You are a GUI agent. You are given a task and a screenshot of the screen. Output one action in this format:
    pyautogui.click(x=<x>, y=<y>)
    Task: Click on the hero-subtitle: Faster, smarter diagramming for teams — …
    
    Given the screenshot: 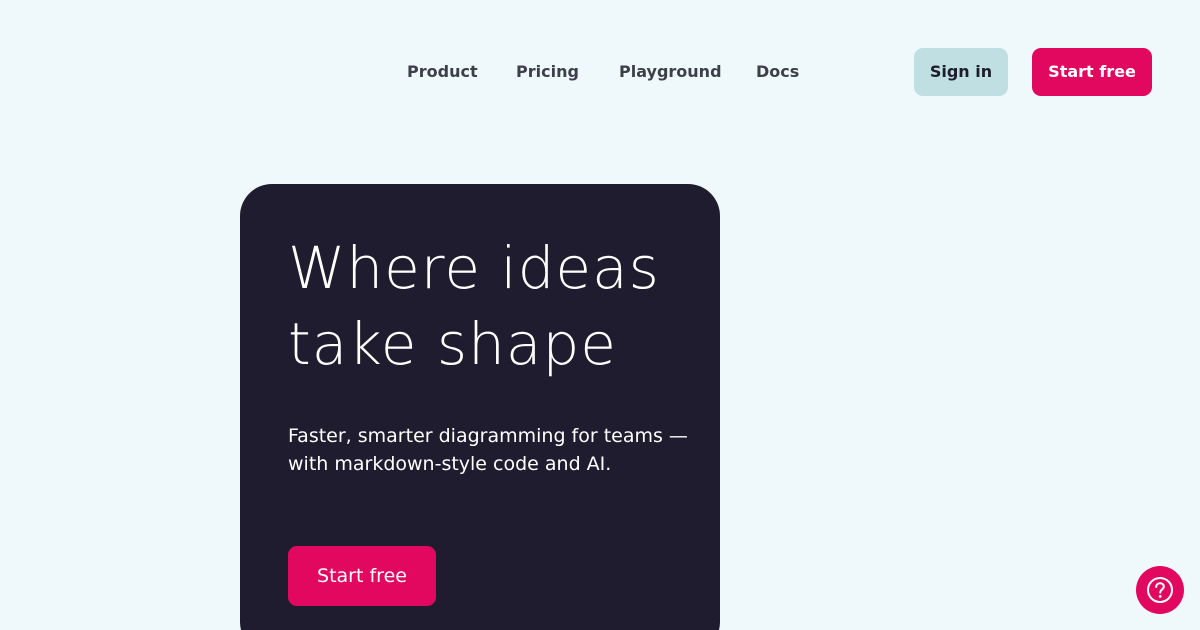 What is the action you would take?
    pyautogui.click(x=488, y=450)
    